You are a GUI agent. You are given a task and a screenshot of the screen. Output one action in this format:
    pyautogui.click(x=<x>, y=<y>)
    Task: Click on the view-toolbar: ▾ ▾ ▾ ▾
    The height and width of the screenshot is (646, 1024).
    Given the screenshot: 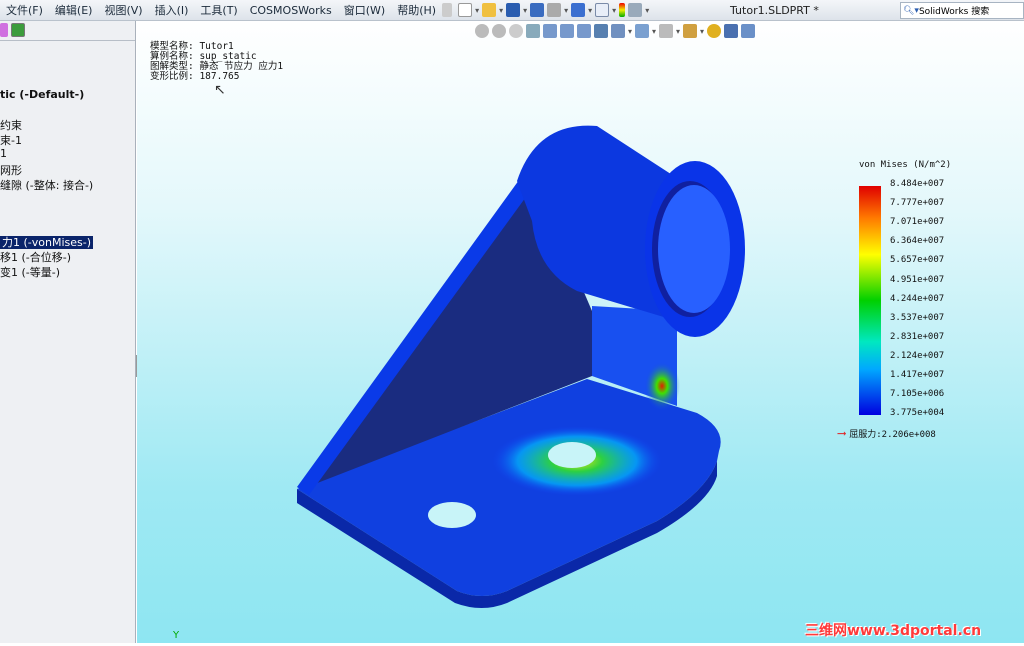 What is the action you would take?
    pyautogui.click(x=615, y=31)
    